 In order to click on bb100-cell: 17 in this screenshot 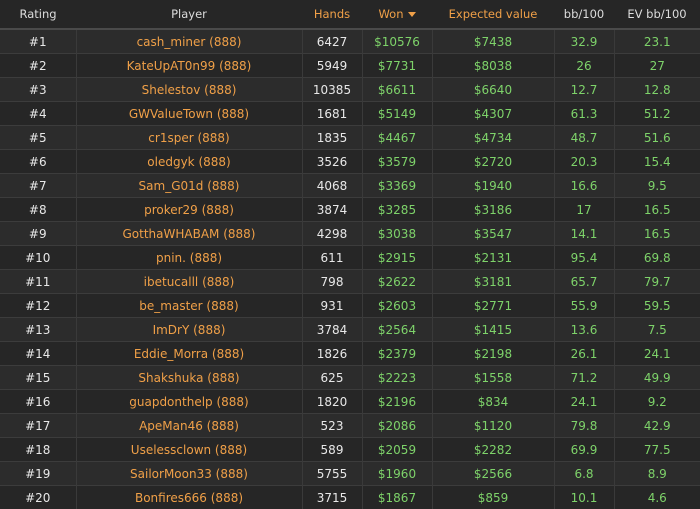, I will do `click(584, 210)`.